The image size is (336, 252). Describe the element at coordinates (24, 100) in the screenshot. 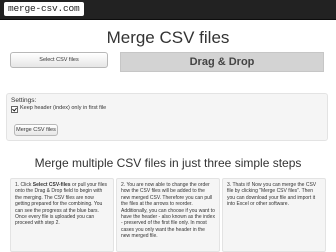

I see `settings-heading: Settings:` at that location.